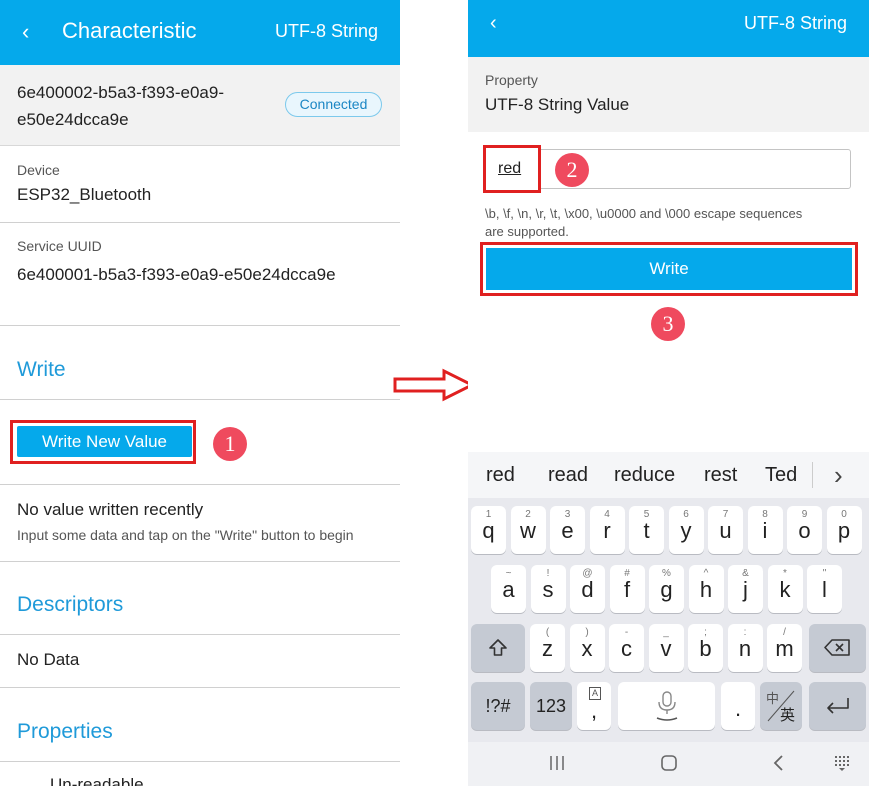 The height and width of the screenshot is (786, 870). I want to click on key-j: & j, so click(745, 589).